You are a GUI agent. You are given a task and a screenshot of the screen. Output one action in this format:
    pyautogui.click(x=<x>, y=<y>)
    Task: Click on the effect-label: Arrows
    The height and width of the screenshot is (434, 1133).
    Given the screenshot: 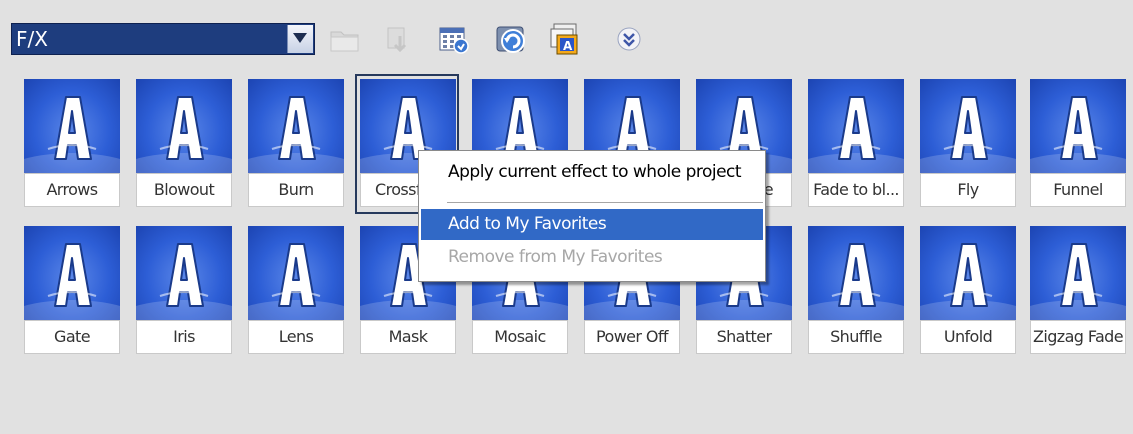 What is the action you would take?
    pyautogui.click(x=72, y=190)
    